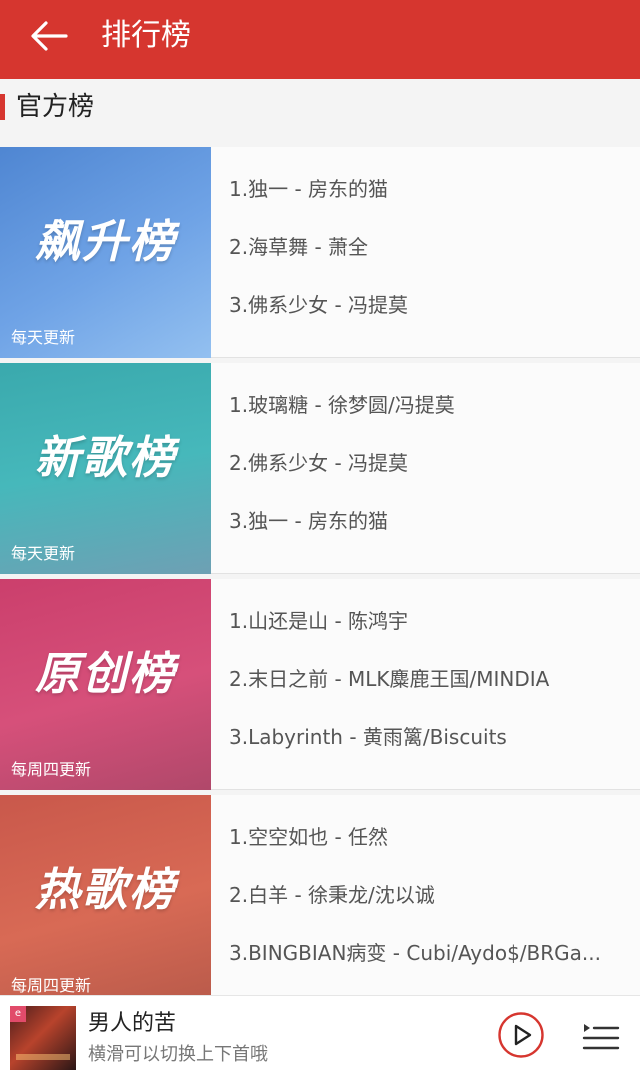 Image resolution: width=640 pixels, height=1080 pixels. What do you see at coordinates (132, 1023) in the screenshot?
I see `now-playing-title: 男人的苦` at bounding box center [132, 1023].